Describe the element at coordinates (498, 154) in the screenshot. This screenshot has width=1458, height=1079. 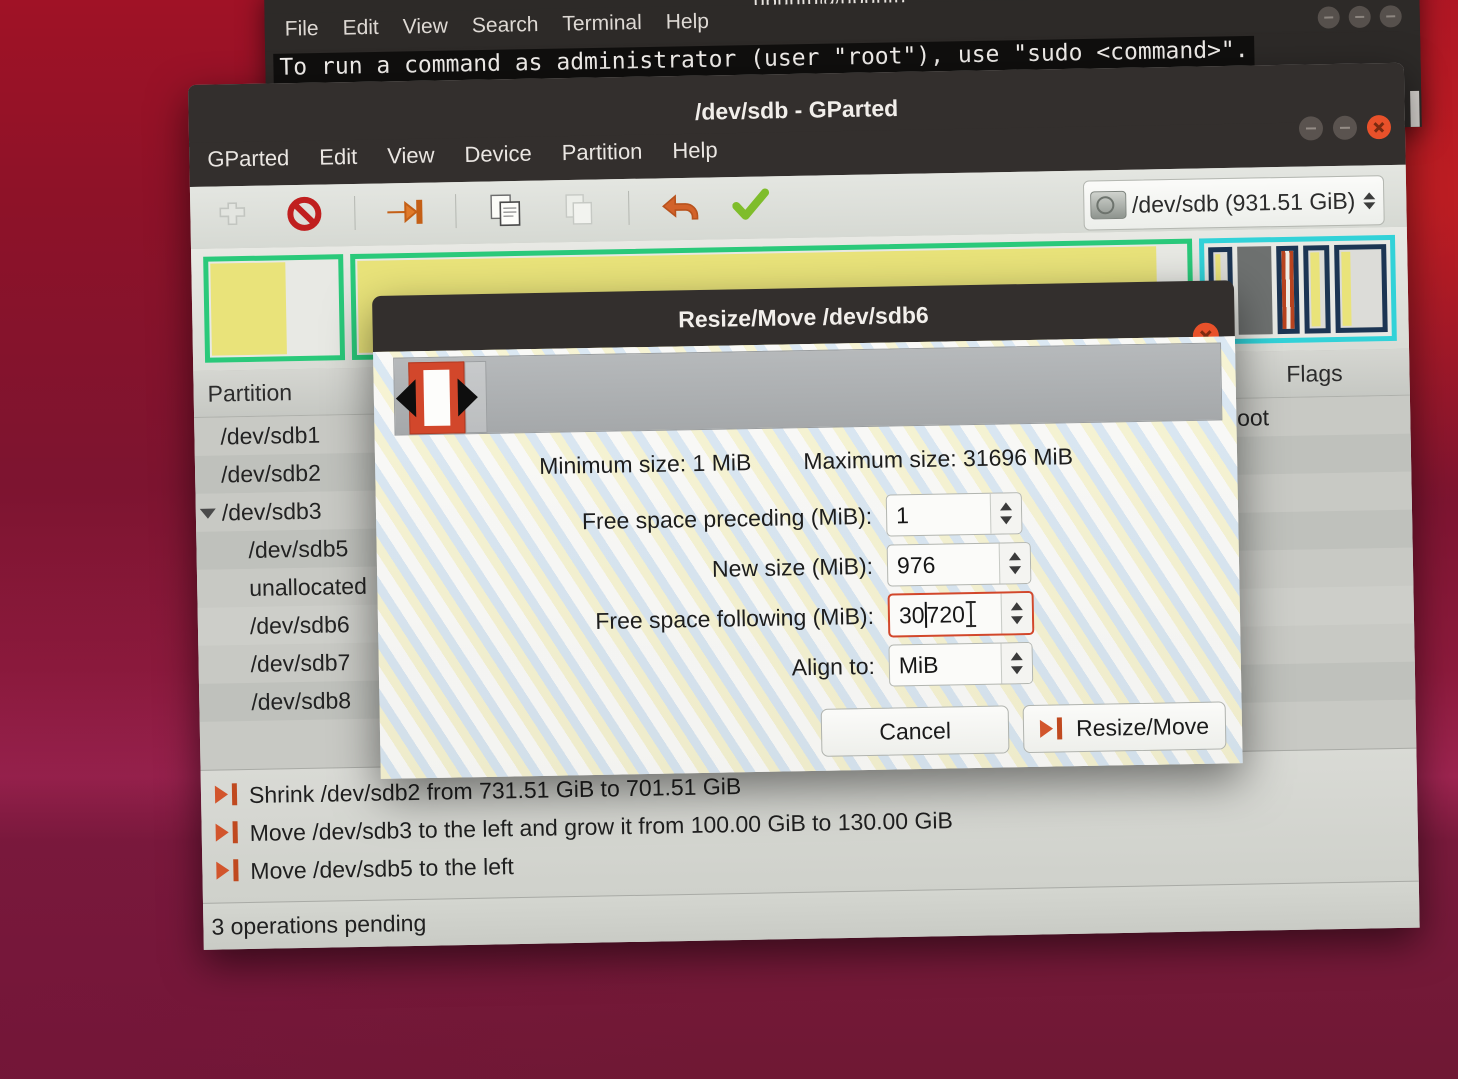
I see `gparted-menu-device: Device` at that location.